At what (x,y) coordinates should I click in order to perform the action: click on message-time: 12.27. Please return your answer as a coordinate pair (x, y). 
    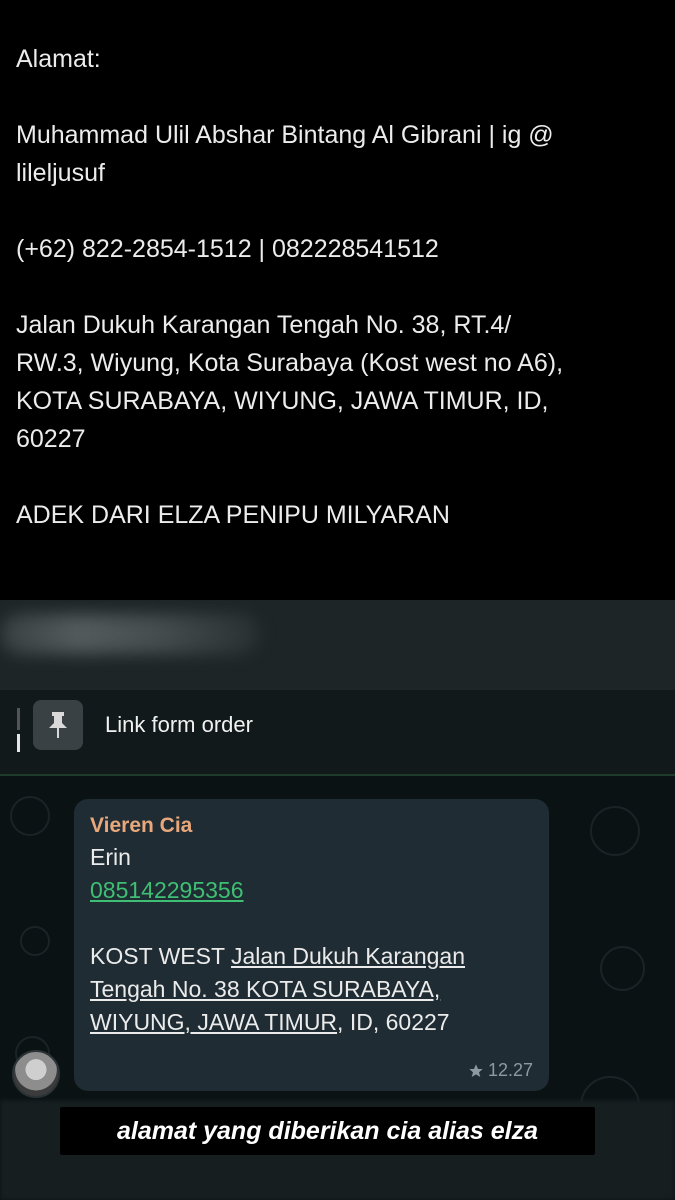
    Looking at the image, I should click on (500, 1070).